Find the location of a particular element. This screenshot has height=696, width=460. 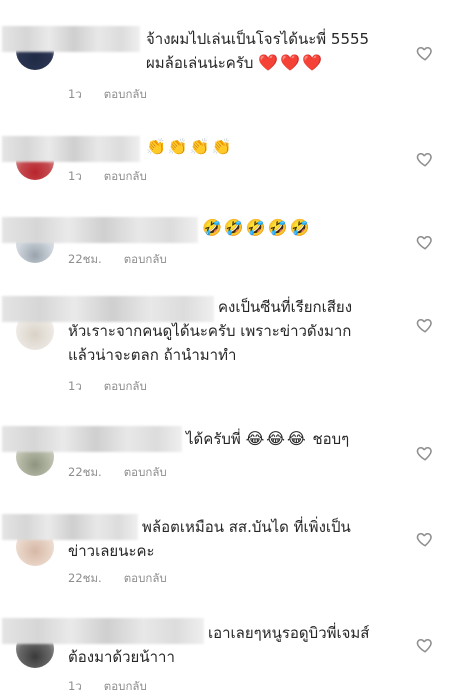

comment-text: หัวเราะจากคนดูได้นะครับ เพราะข่าวดังมาก is located at coordinates (210, 331).